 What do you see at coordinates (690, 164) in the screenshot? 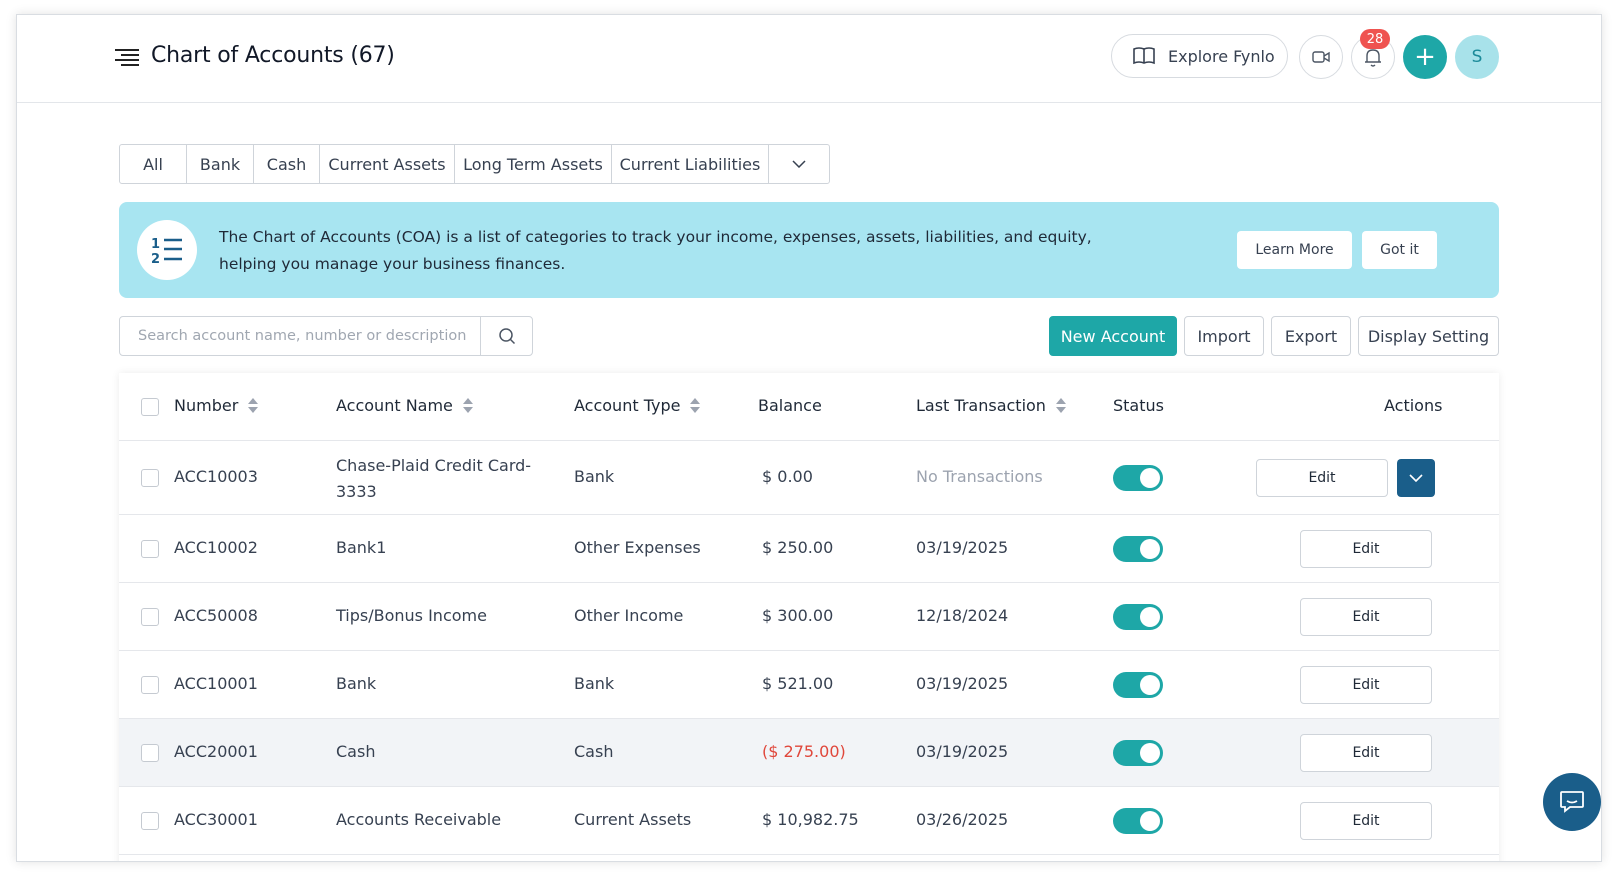
I see `tab-current-liabilities: Current Liabilities` at bounding box center [690, 164].